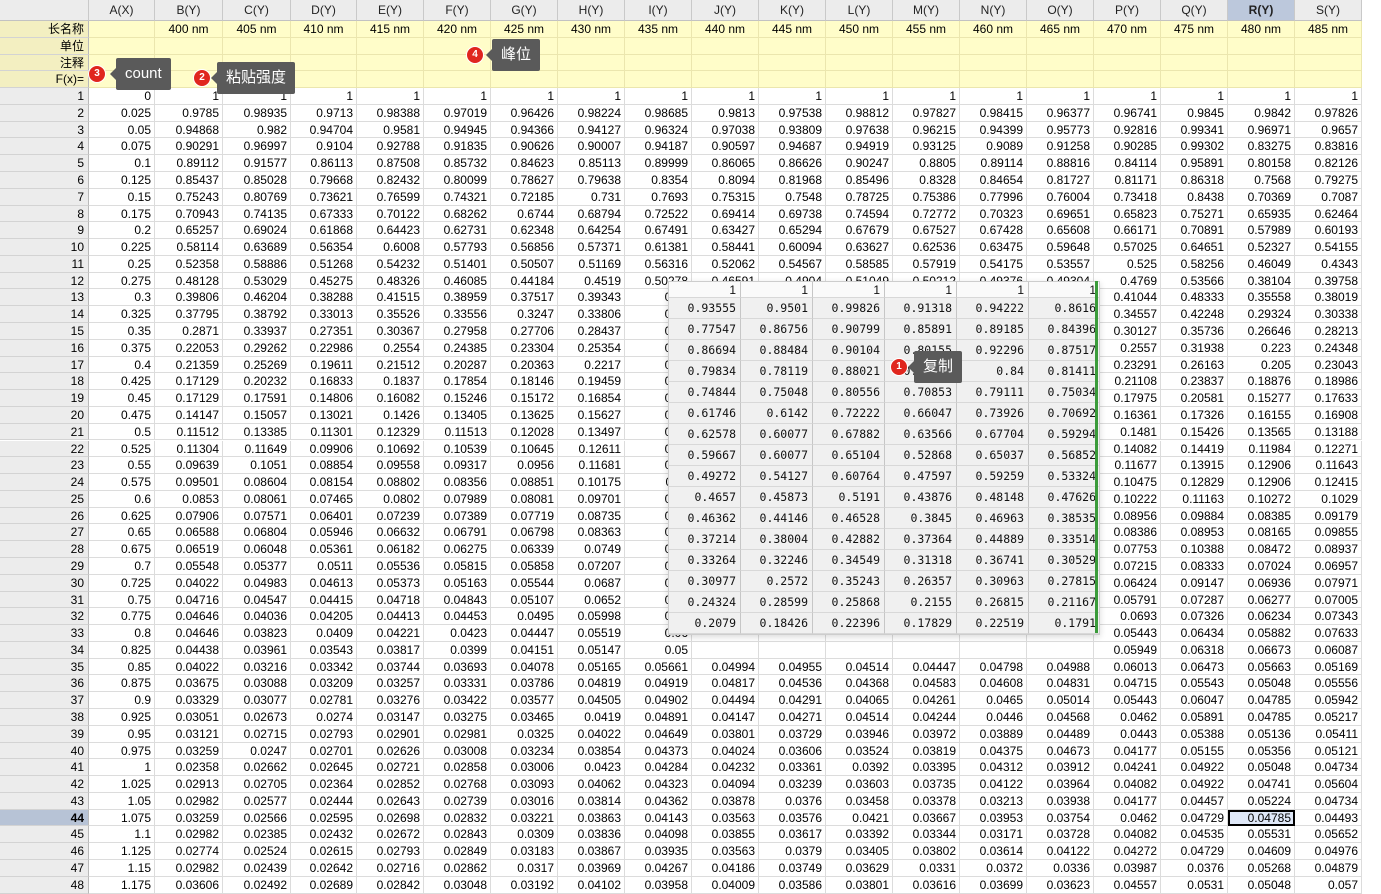  Describe the element at coordinates (1127, 398) in the screenshot. I see `data-cell: 0.17975` at that location.